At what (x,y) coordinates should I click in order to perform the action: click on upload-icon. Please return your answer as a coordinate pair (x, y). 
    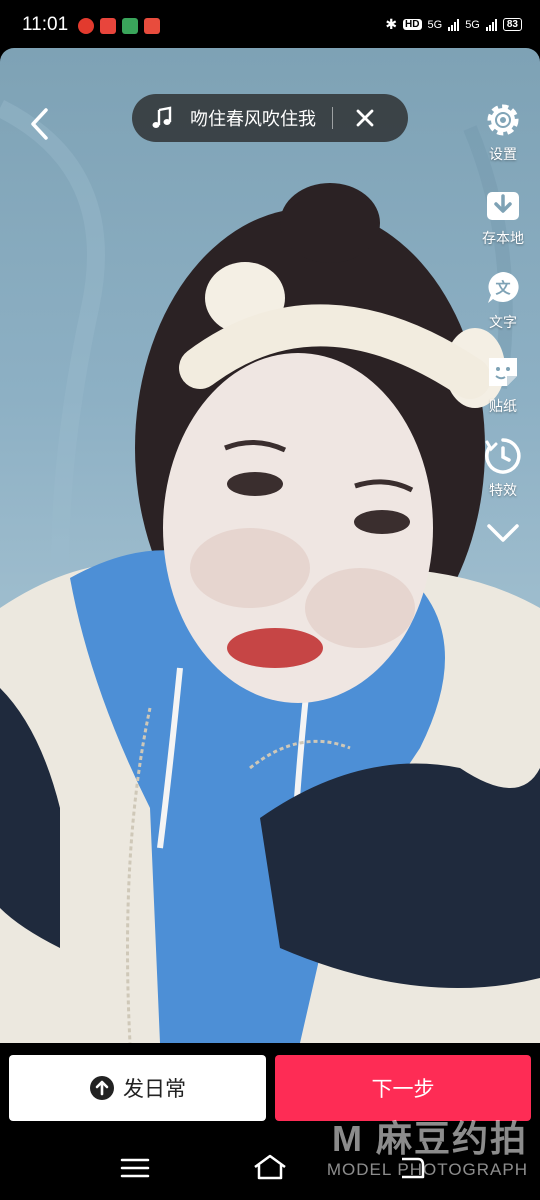
    Looking at the image, I should click on (102, 1088).